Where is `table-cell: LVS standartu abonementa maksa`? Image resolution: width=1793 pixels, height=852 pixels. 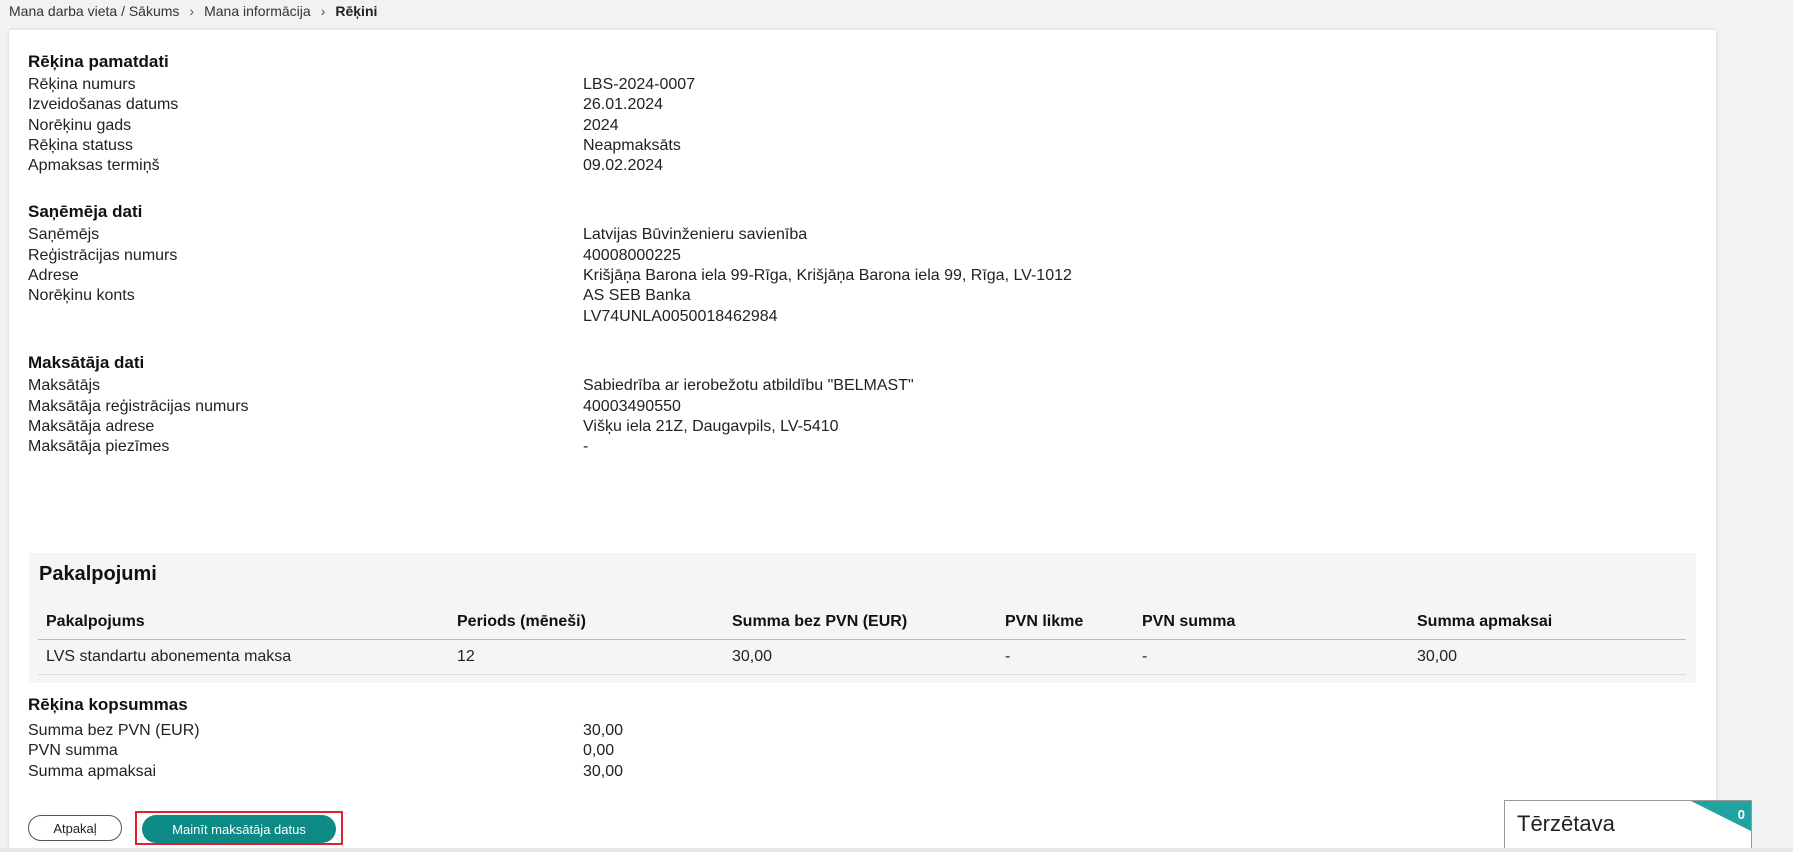
table-cell: LVS standartu abonementa maksa is located at coordinates (243, 657).